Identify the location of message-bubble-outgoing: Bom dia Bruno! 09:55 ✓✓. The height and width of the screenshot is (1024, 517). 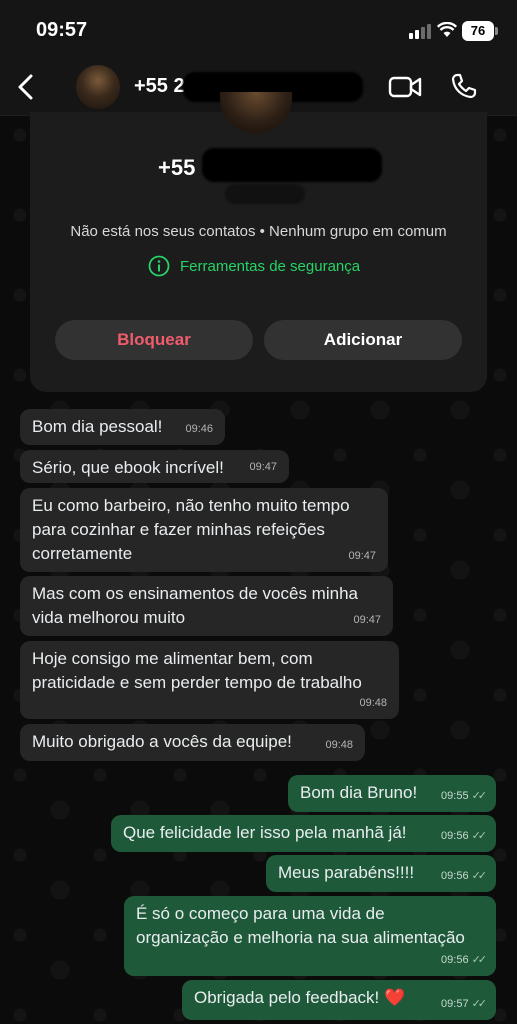
(392, 793).